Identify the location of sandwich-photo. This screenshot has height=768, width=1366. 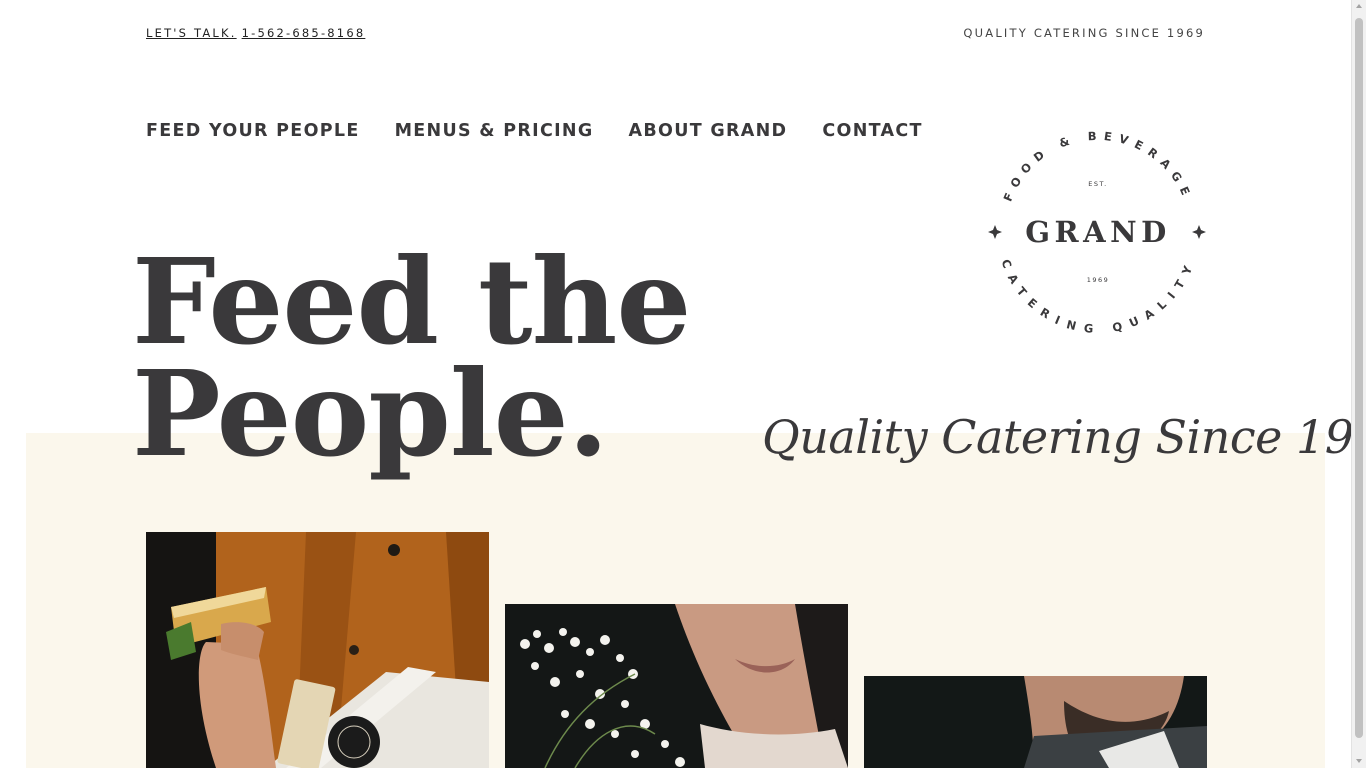
(317, 650).